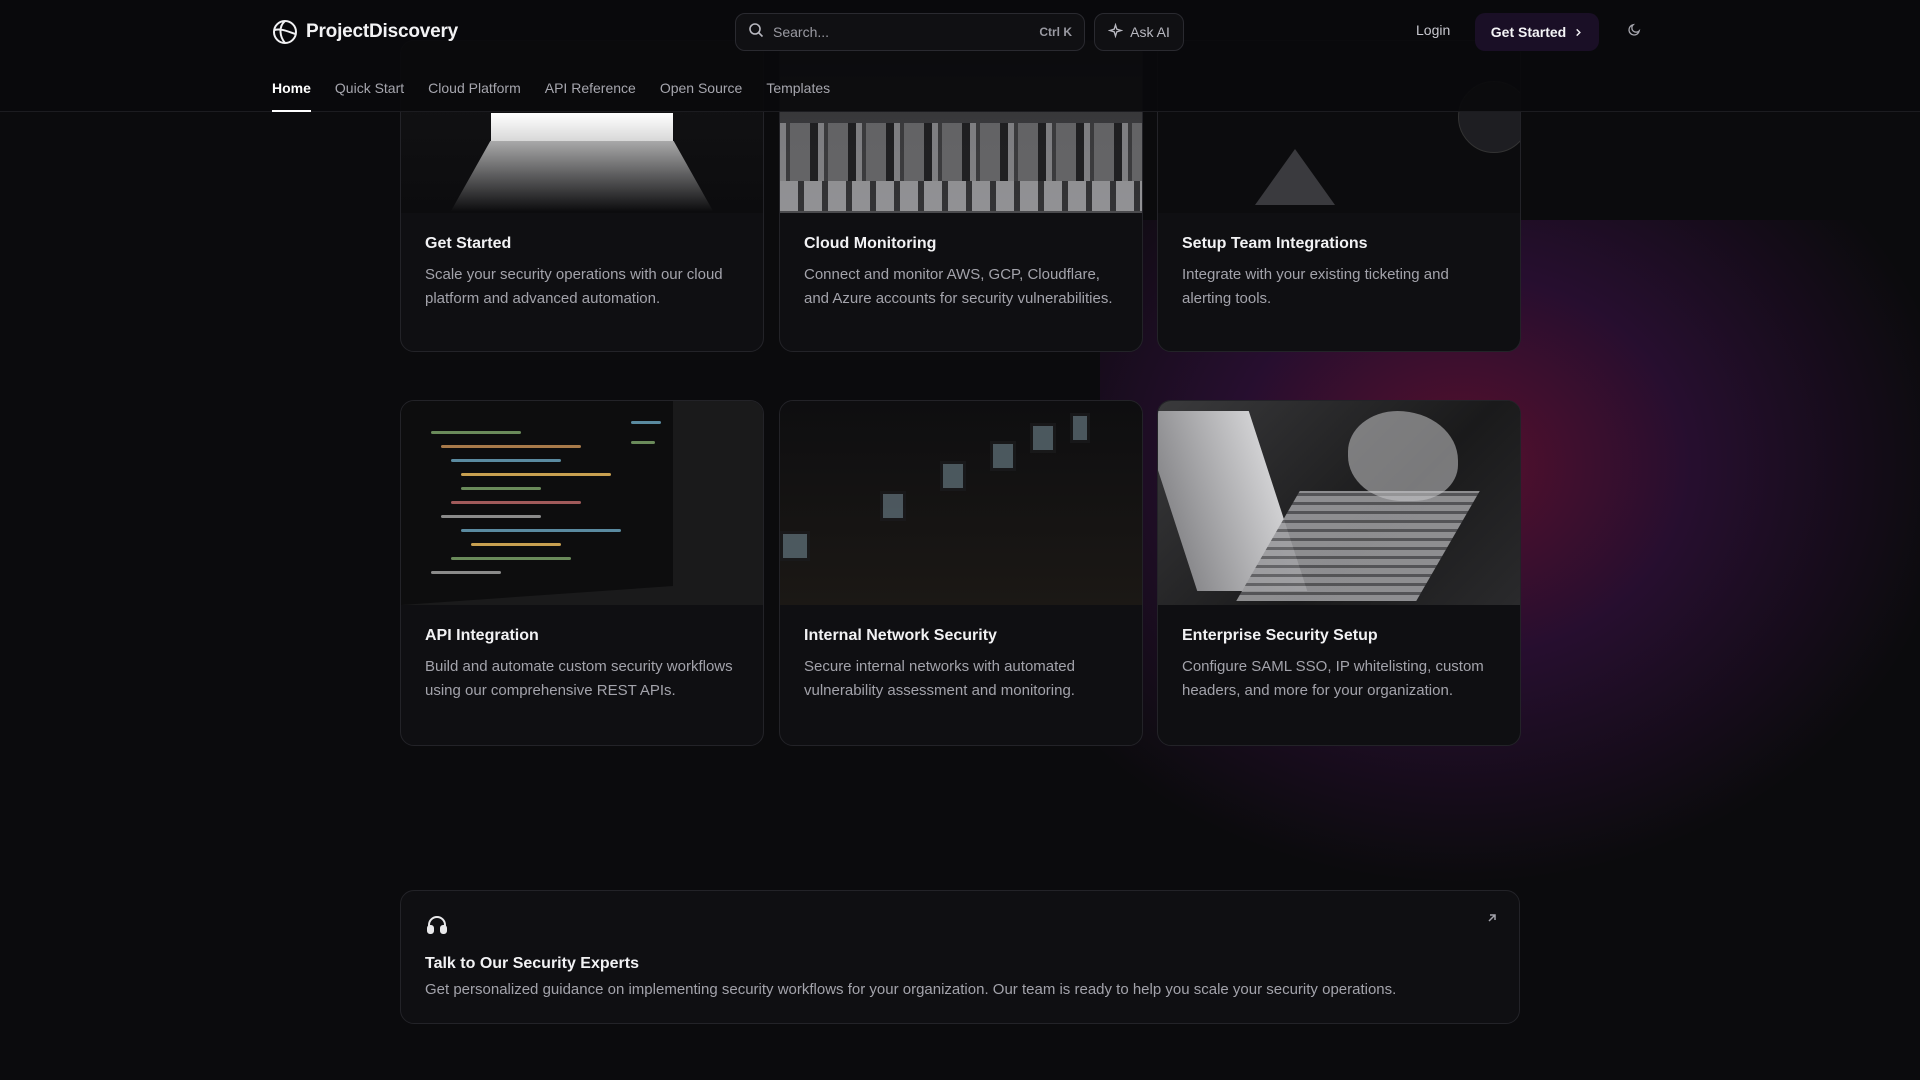  What do you see at coordinates (1055, 32) in the screenshot?
I see `search-shortcut: Ctrl K` at bounding box center [1055, 32].